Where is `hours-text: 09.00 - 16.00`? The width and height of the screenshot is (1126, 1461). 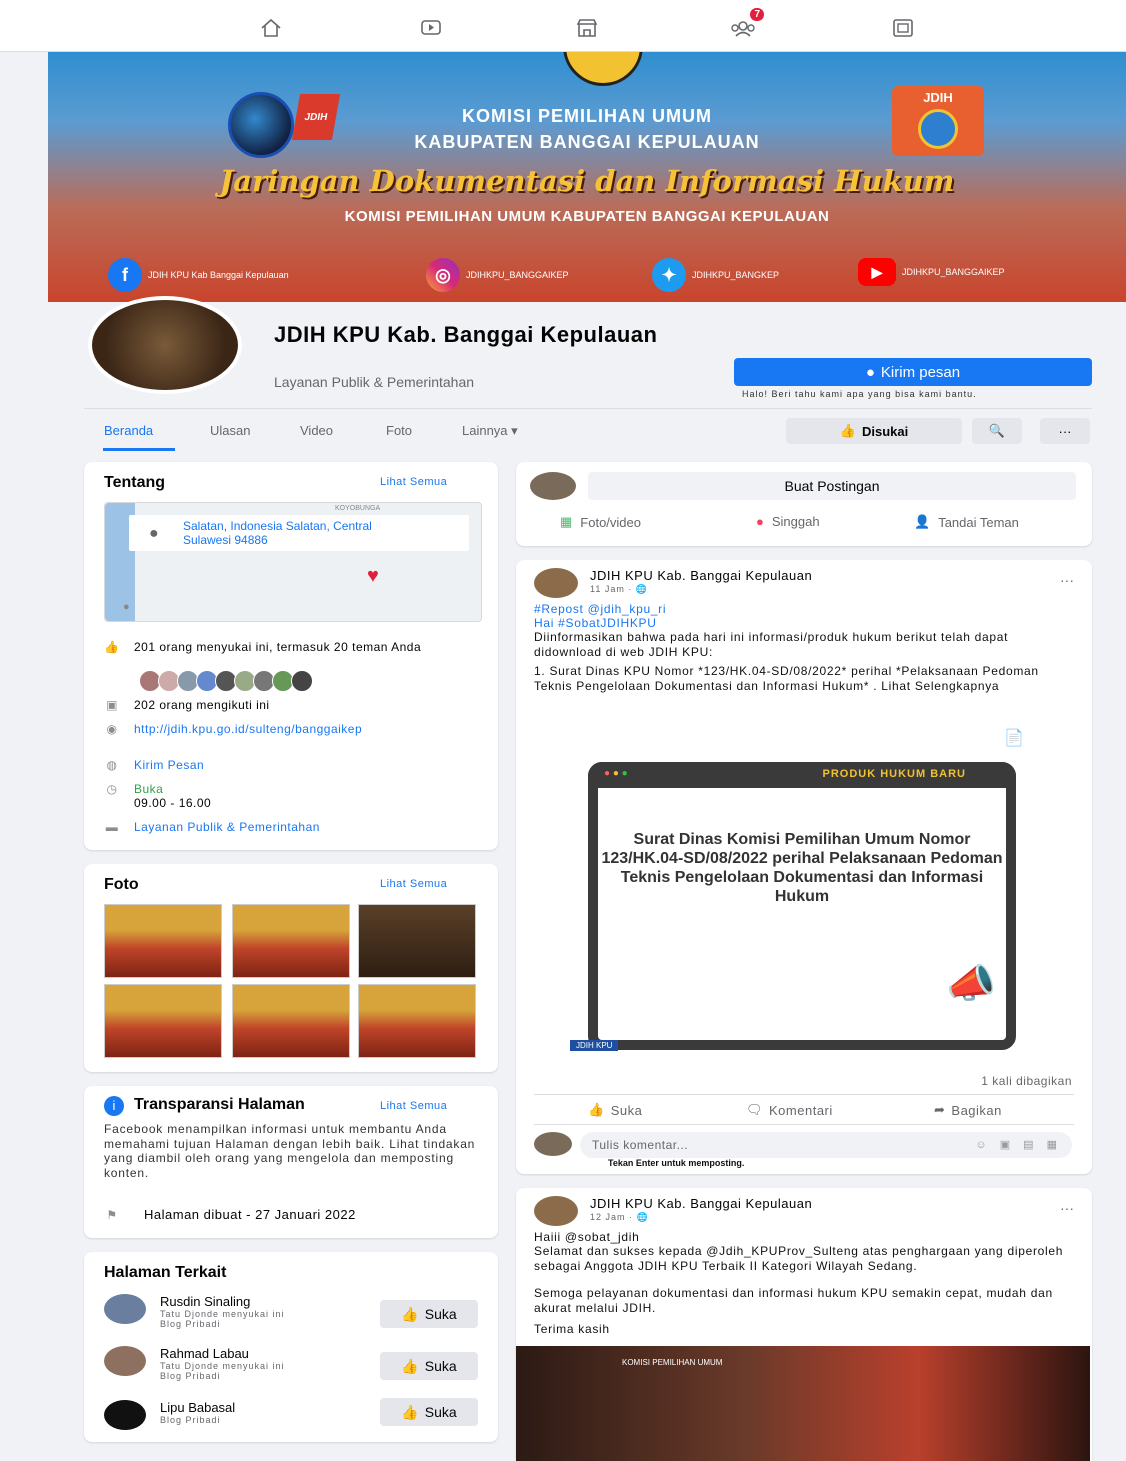 hours-text: 09.00 - 16.00 is located at coordinates (172, 803).